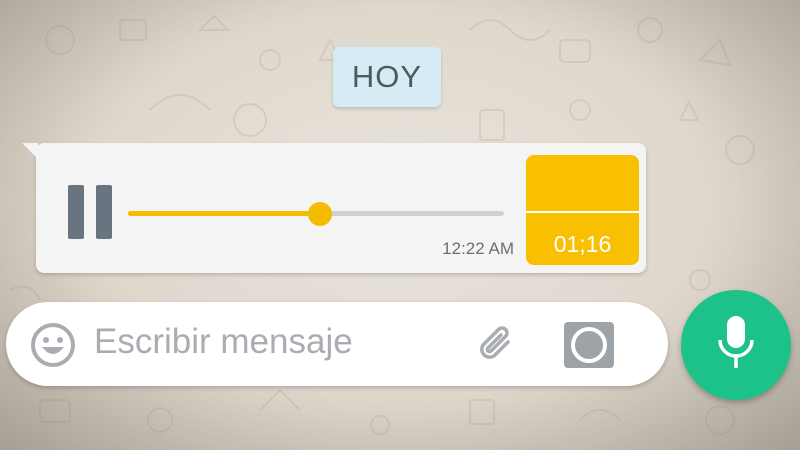 This screenshot has width=800, height=450. I want to click on playback-slider, so click(316, 214).